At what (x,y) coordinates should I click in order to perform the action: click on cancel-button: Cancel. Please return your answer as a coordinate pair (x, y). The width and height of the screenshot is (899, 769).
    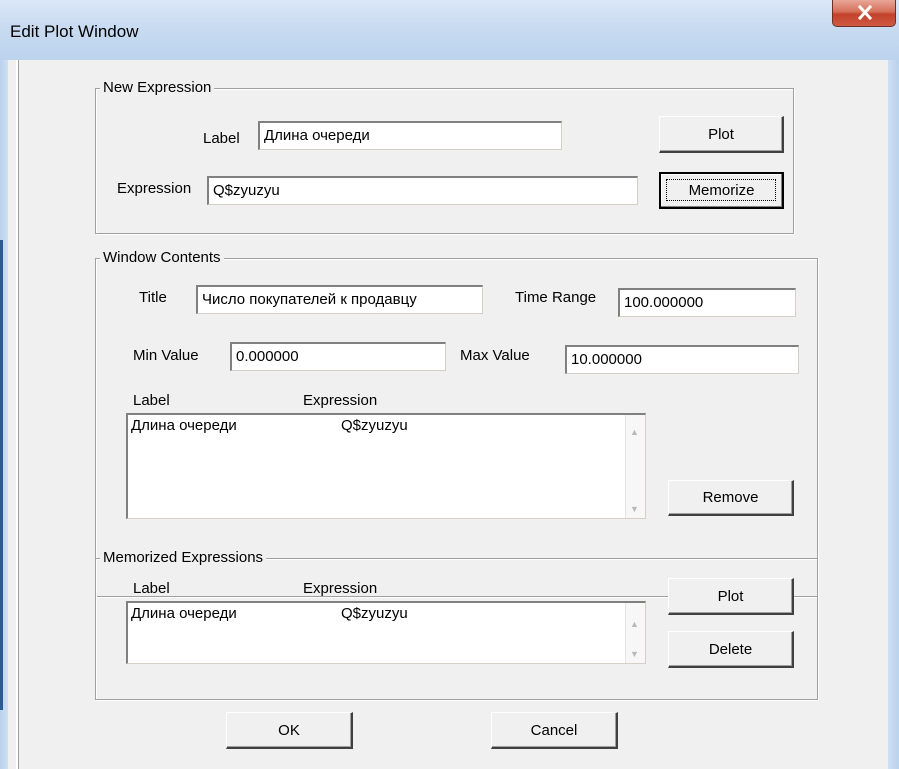
    Looking at the image, I should click on (554, 730).